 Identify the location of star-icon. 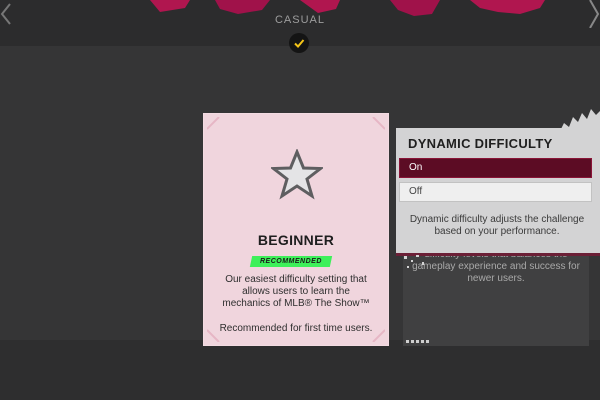
(297, 174).